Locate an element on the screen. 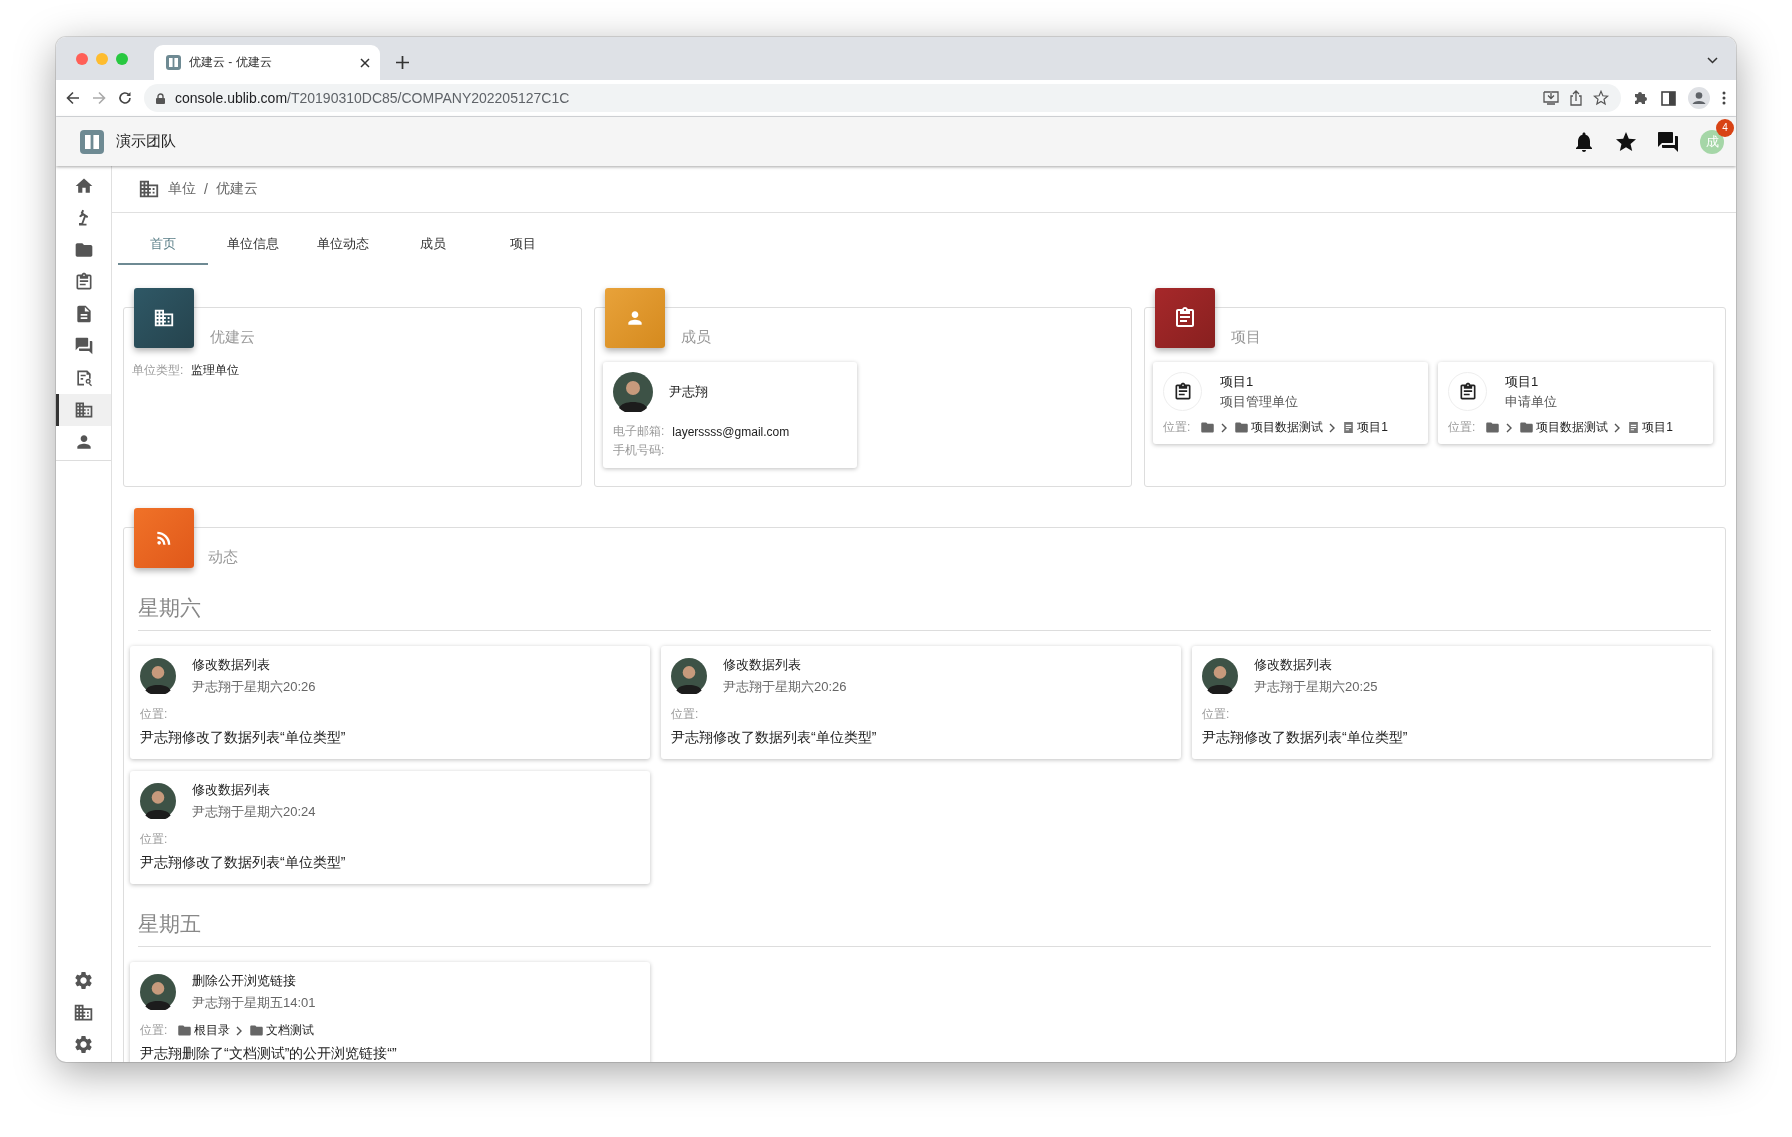  member-card: 尹志翔 电子邮箱: layerssss@gmail.com 手机号码: is located at coordinates (730, 415).